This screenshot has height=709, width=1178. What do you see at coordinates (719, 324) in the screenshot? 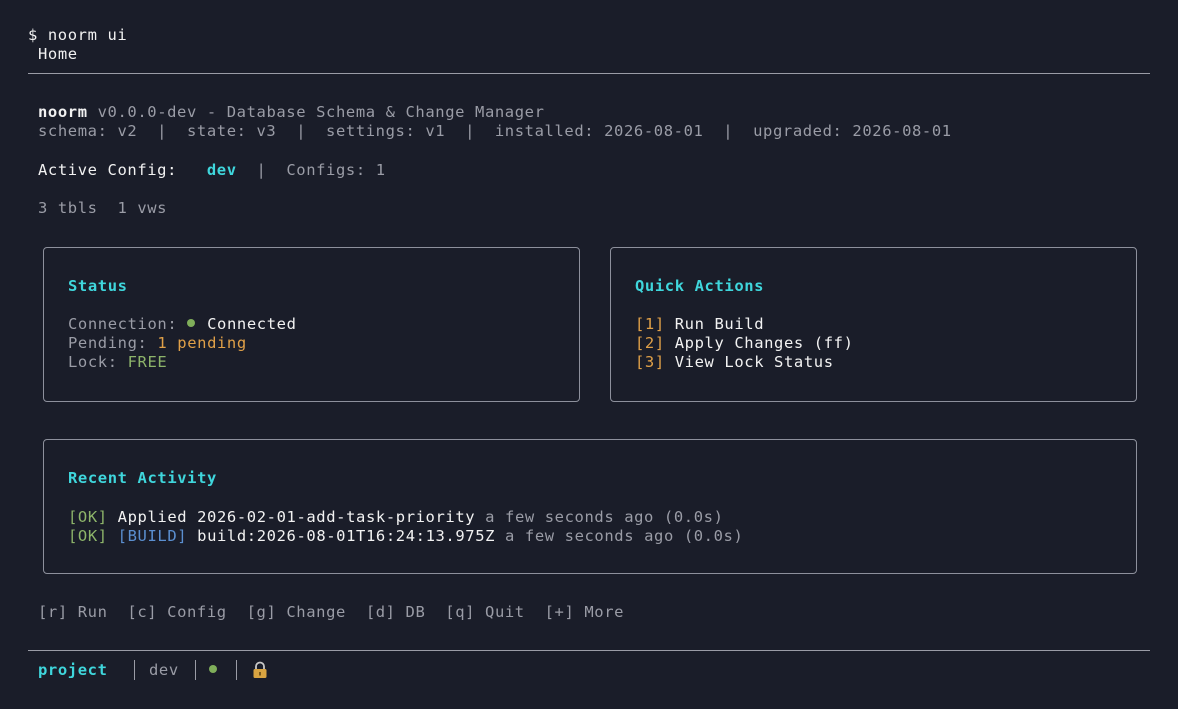
I see `quick-action-label: Run Build` at bounding box center [719, 324].